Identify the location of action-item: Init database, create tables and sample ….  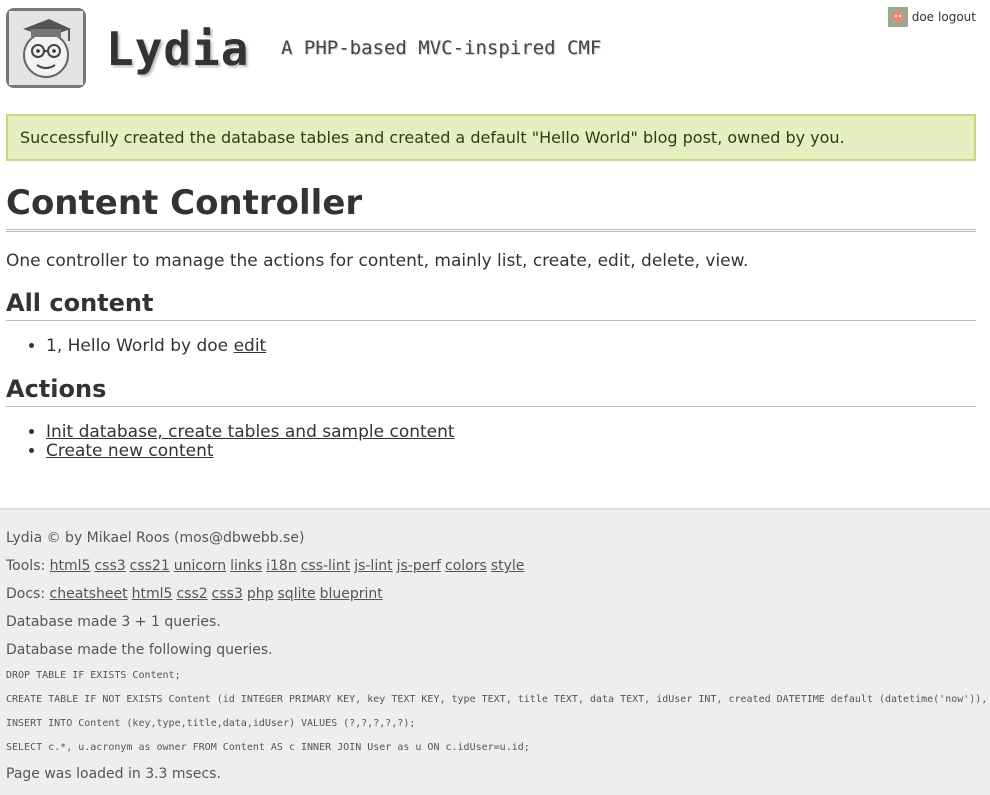
(511, 432).